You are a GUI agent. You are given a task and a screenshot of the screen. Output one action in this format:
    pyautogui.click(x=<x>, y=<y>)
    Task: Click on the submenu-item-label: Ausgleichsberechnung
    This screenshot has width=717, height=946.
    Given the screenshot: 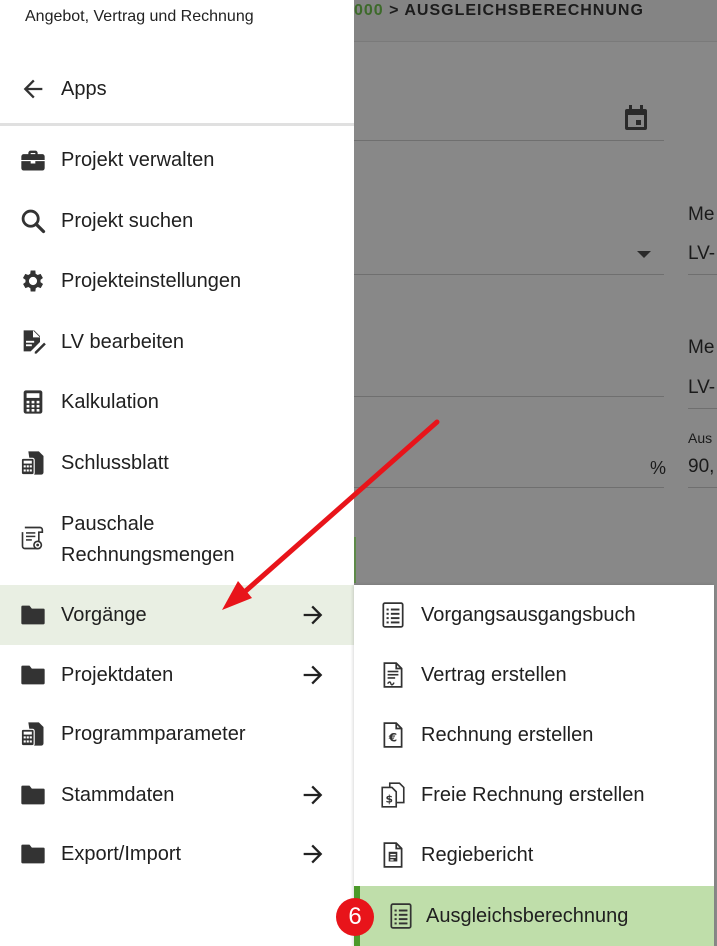 What is the action you would take?
    pyautogui.click(x=527, y=916)
    